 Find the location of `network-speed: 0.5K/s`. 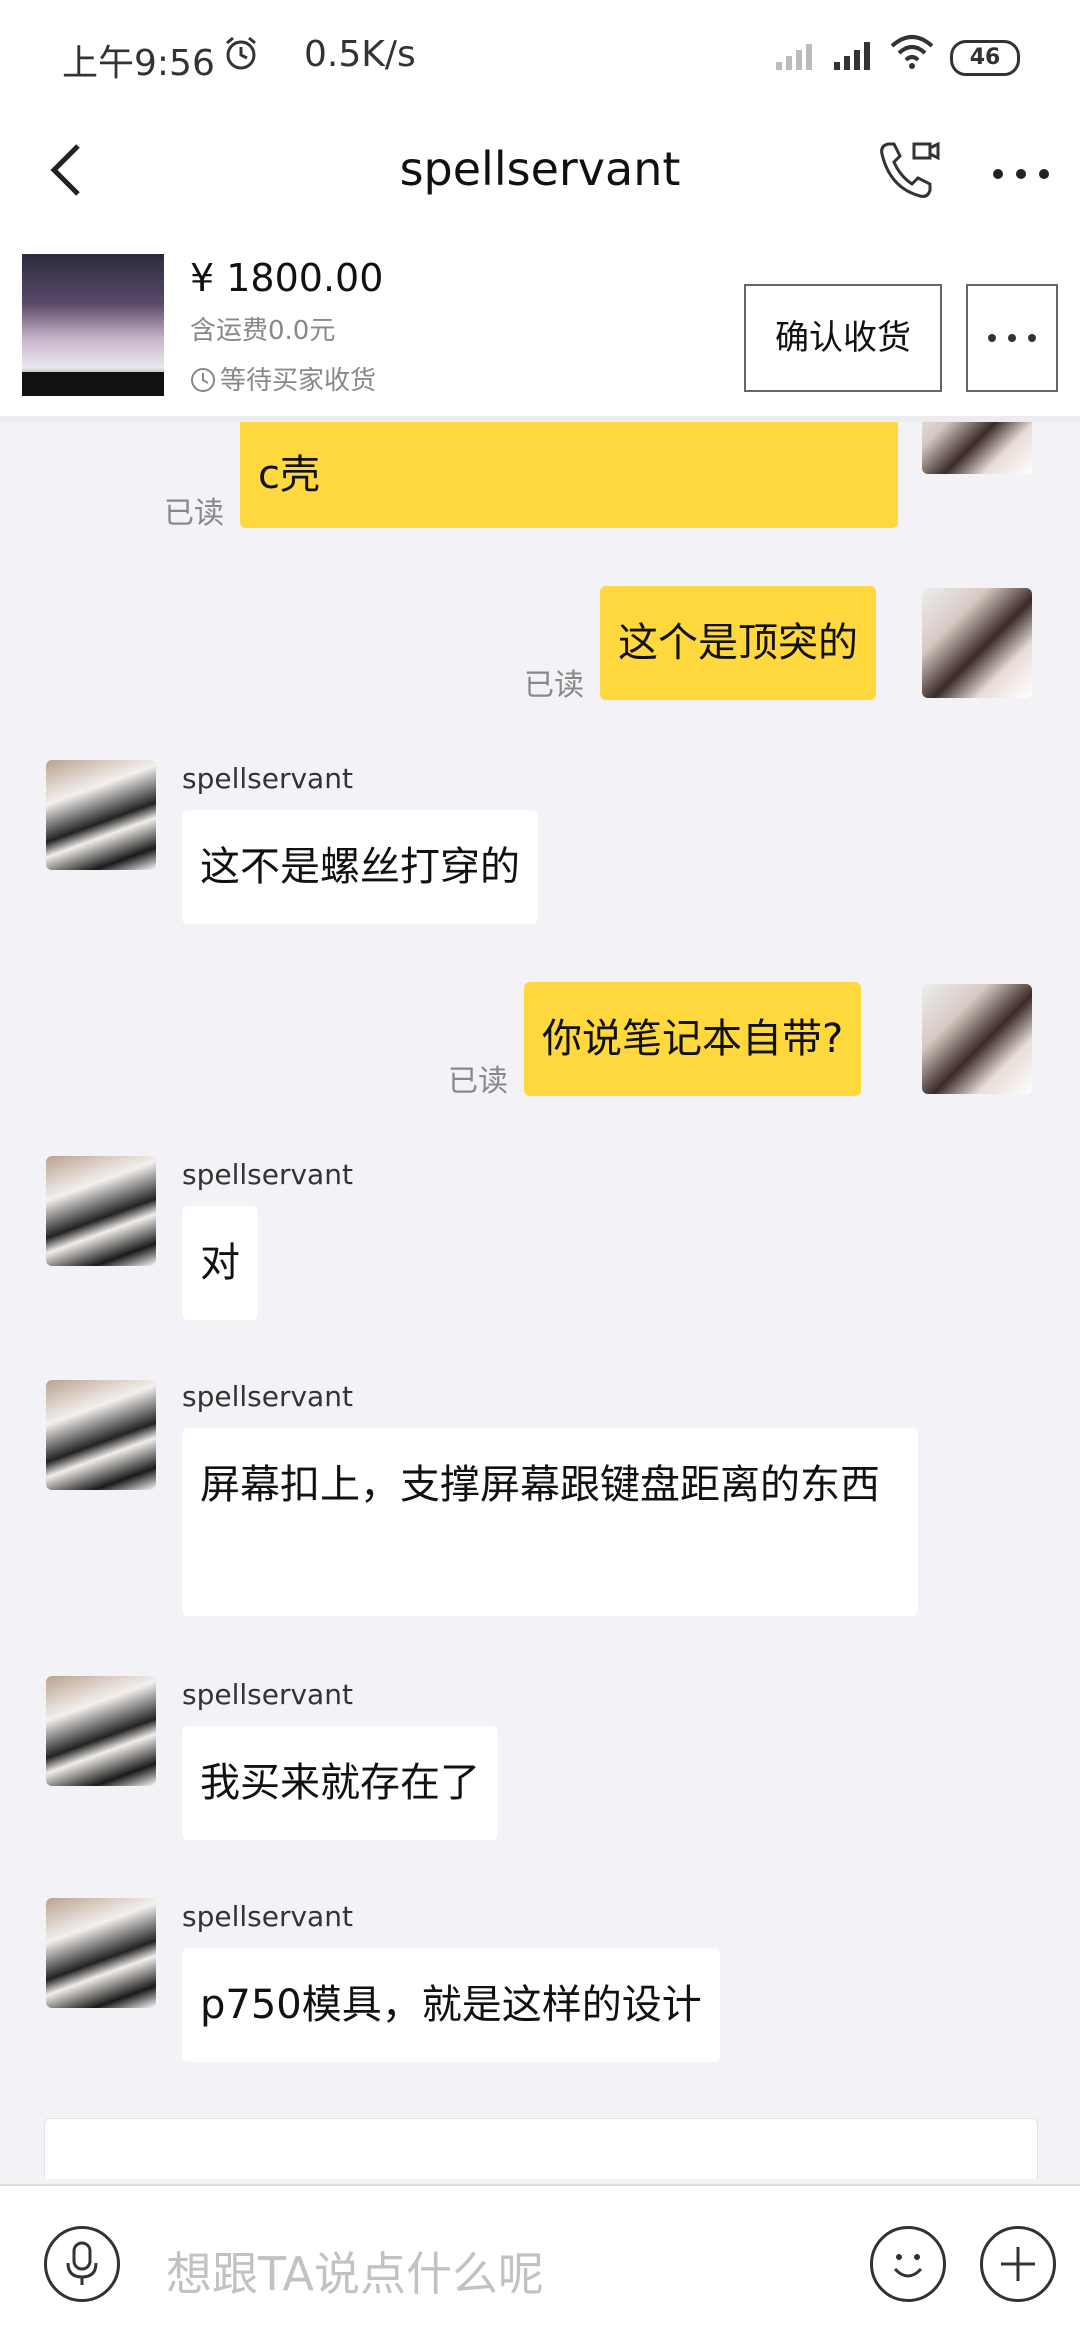

network-speed: 0.5K/s is located at coordinates (360, 54).